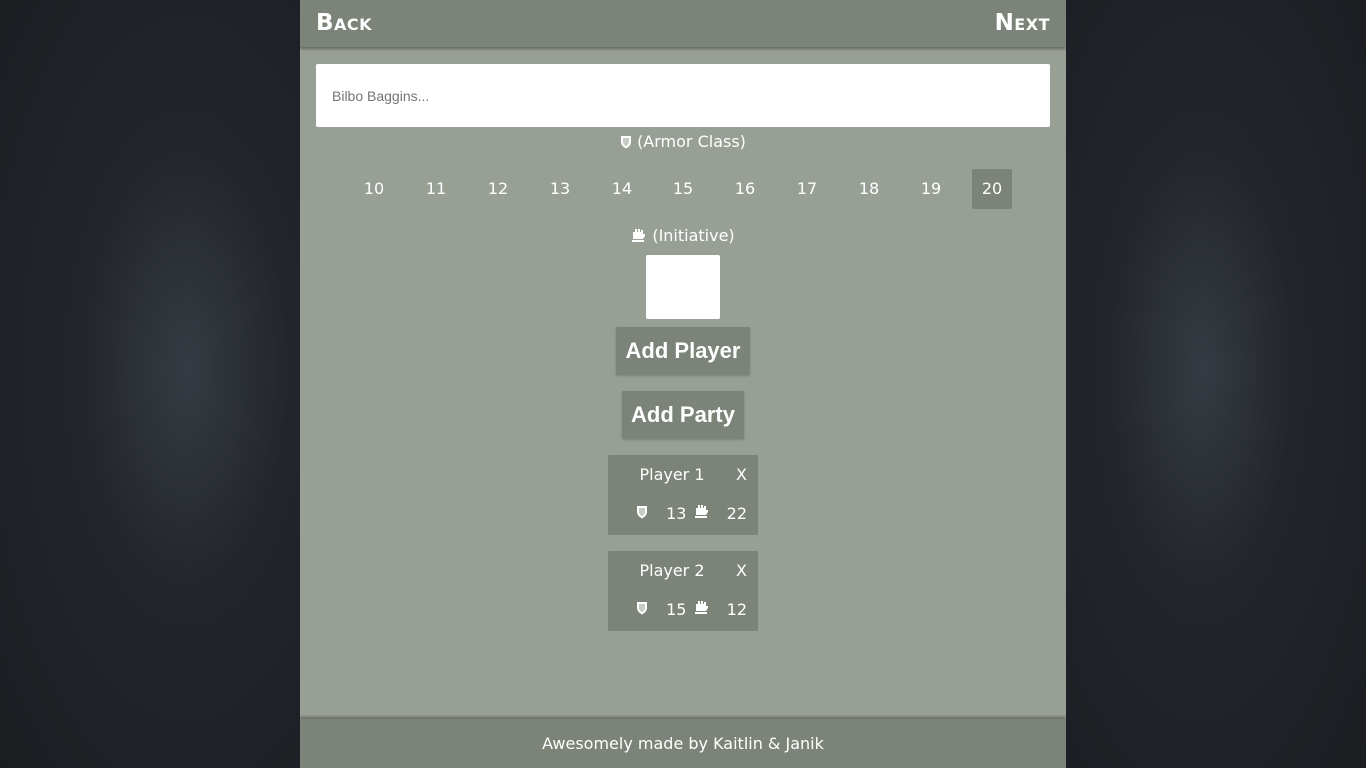  Describe the element at coordinates (683, 23) in the screenshot. I see `top-bar: Back Next` at that location.